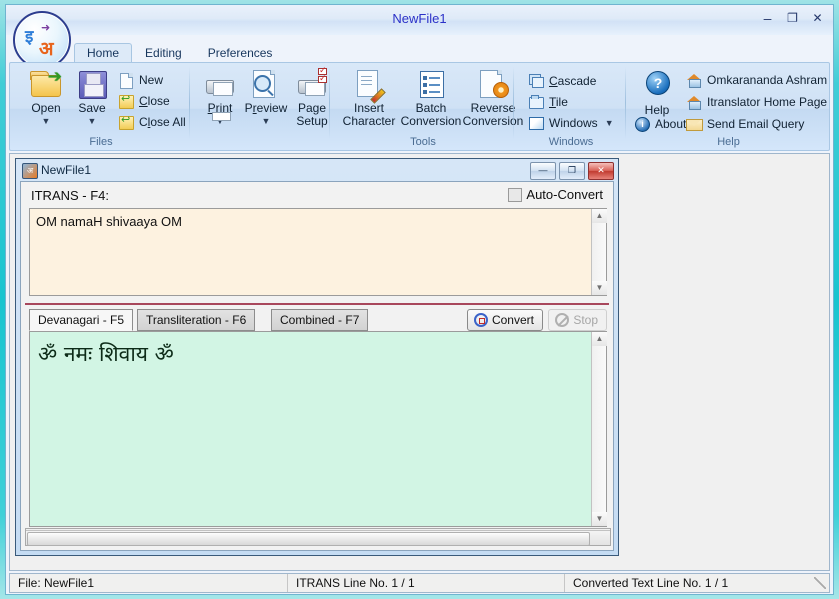  Describe the element at coordinates (106, 354) in the screenshot. I see `converted-output-value: ॐ नमः शिवाय ॐ` at that location.